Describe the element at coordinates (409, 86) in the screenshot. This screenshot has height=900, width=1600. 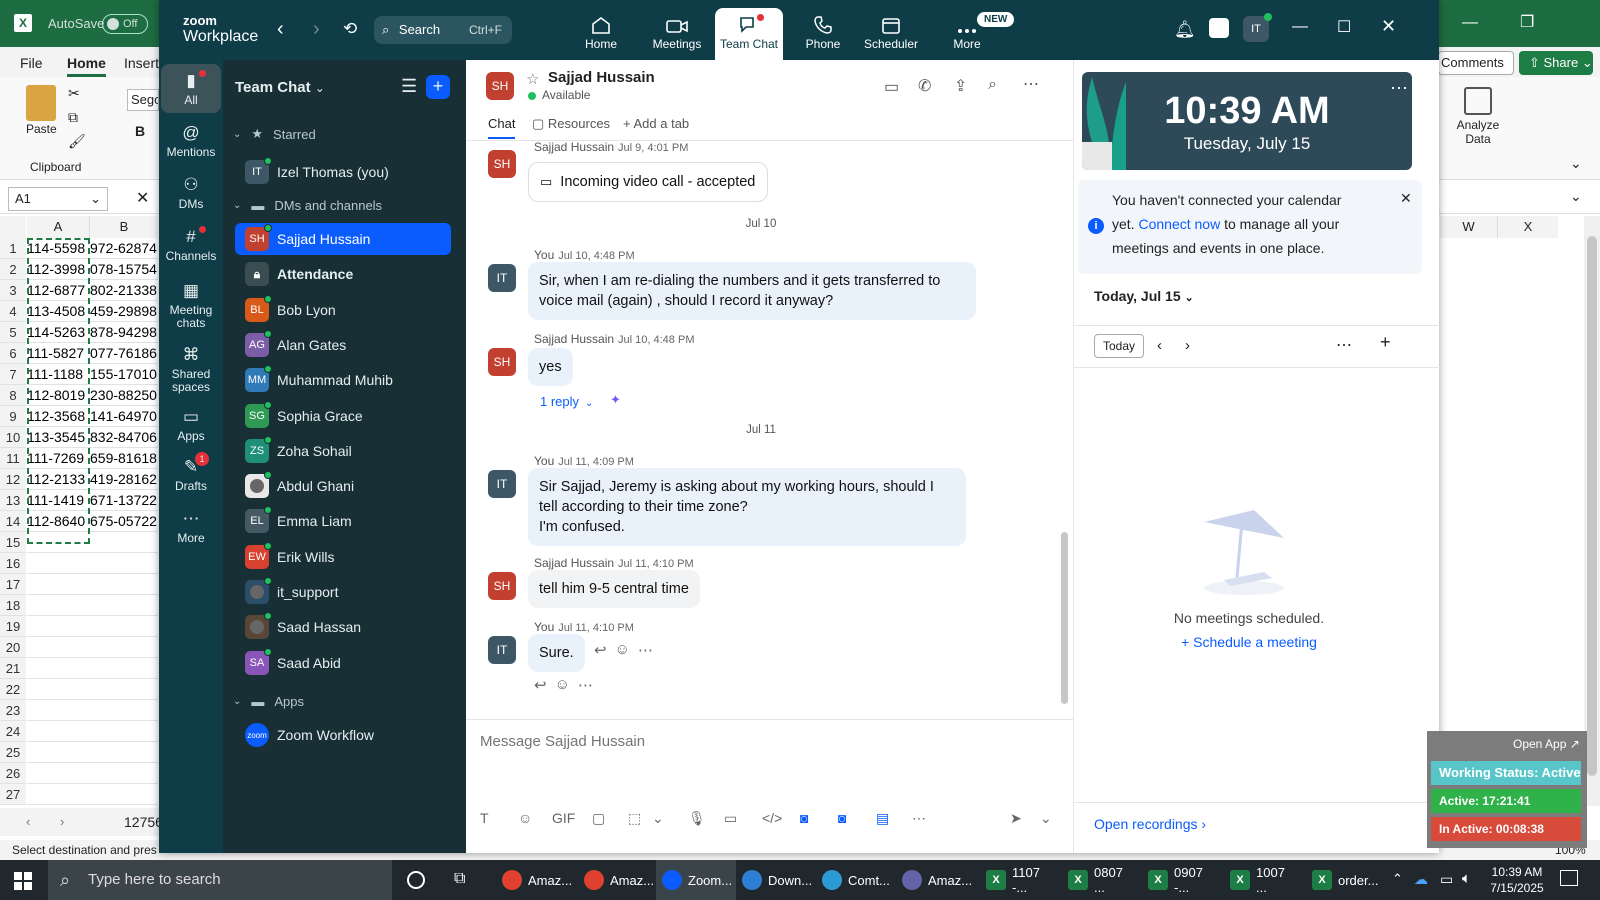
I see `filter-icon: ☰` at that location.